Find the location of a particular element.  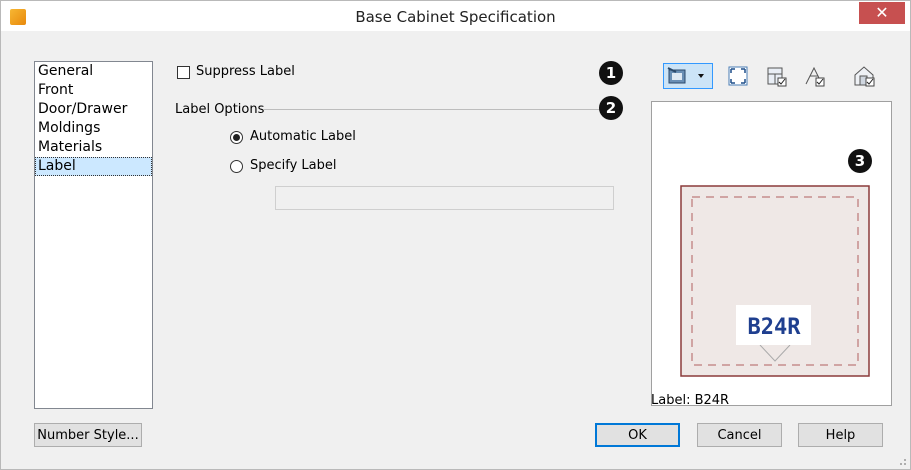

suppress-label-checkbox is located at coordinates (183, 72).